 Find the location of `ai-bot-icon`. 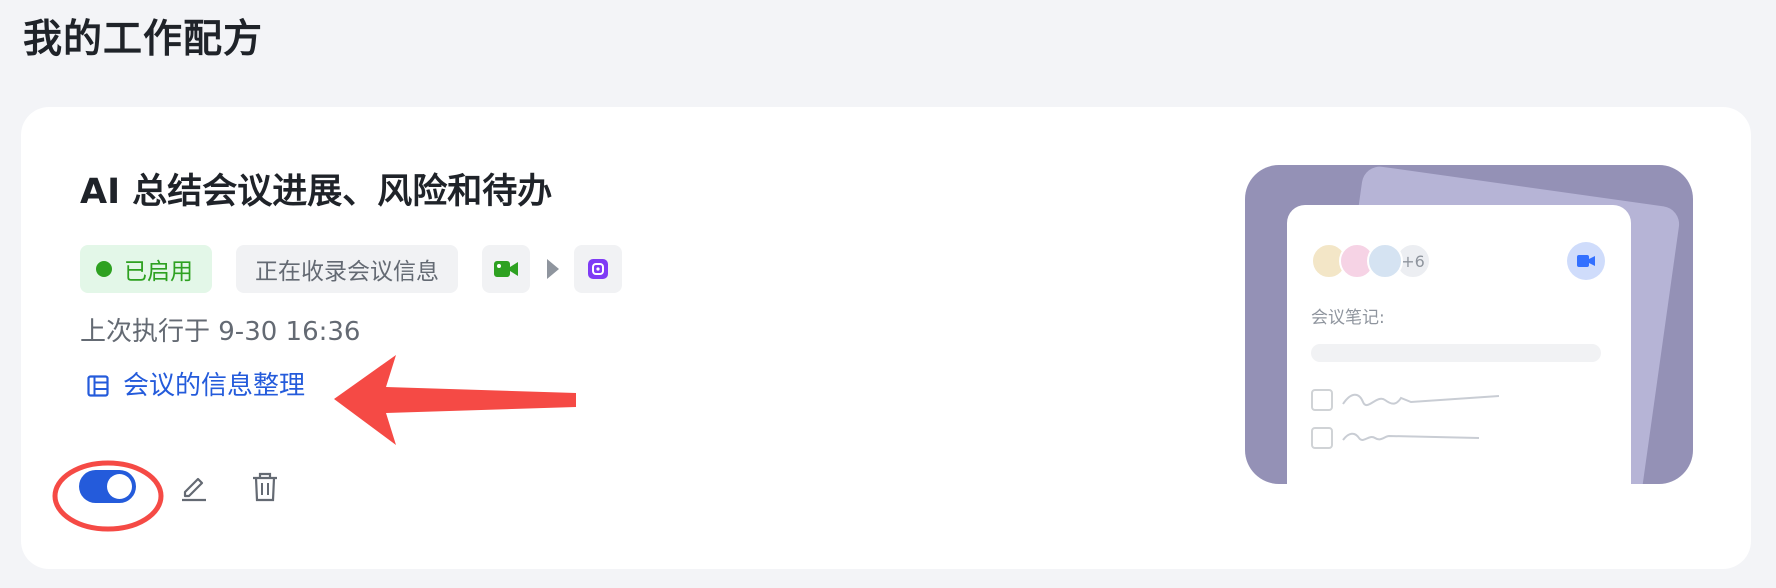

ai-bot-icon is located at coordinates (598, 269).